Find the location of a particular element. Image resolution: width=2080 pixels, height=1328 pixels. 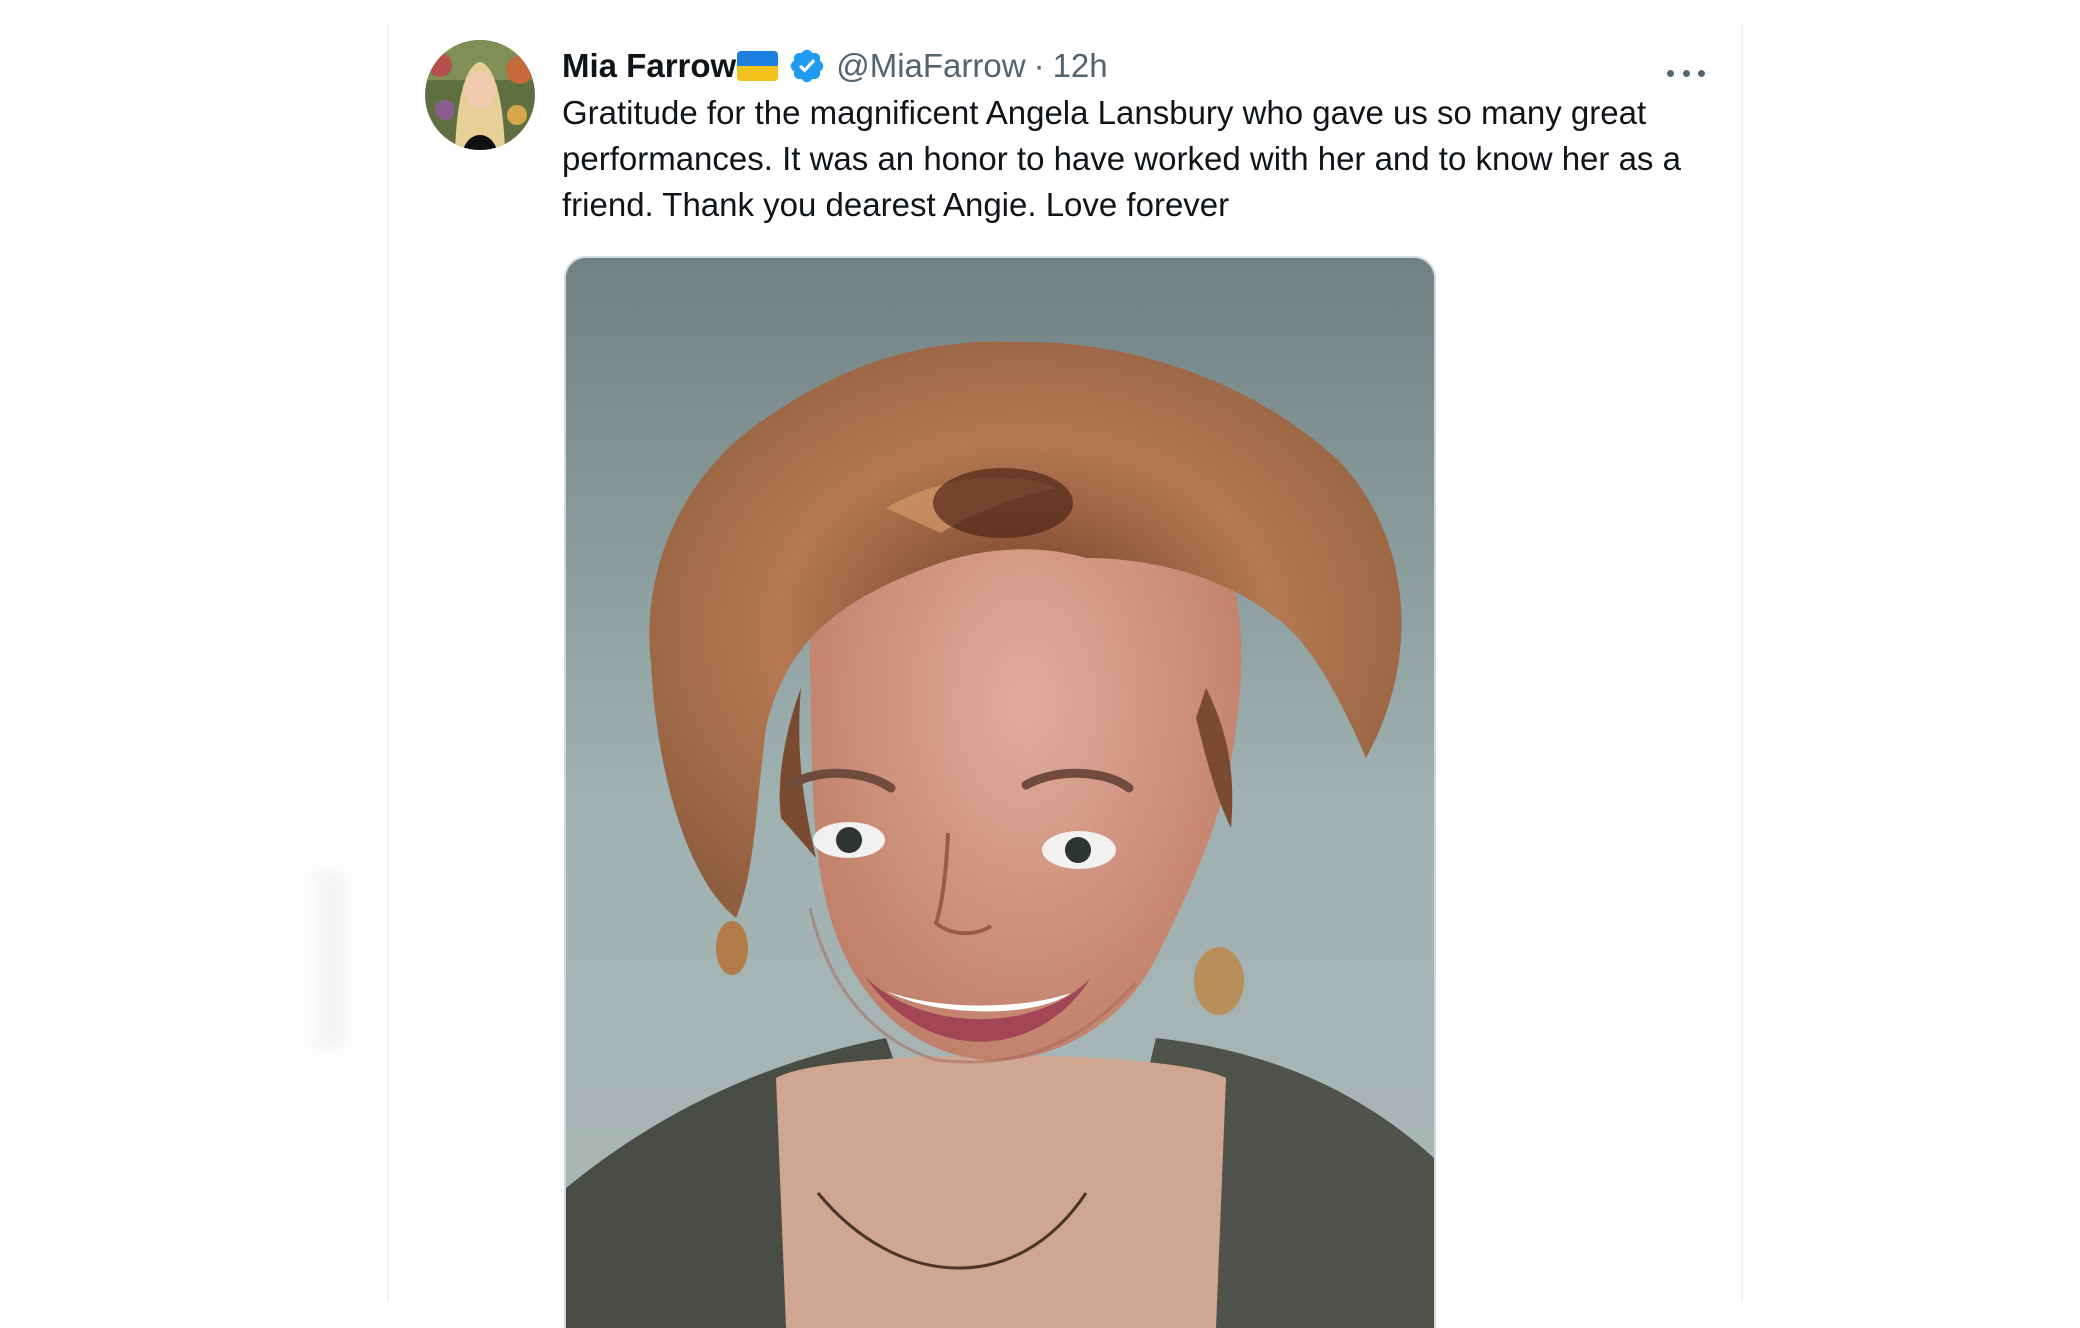

tweet-header: Mia Farrow @MiaFarrow · 12h is located at coordinates (835, 66).